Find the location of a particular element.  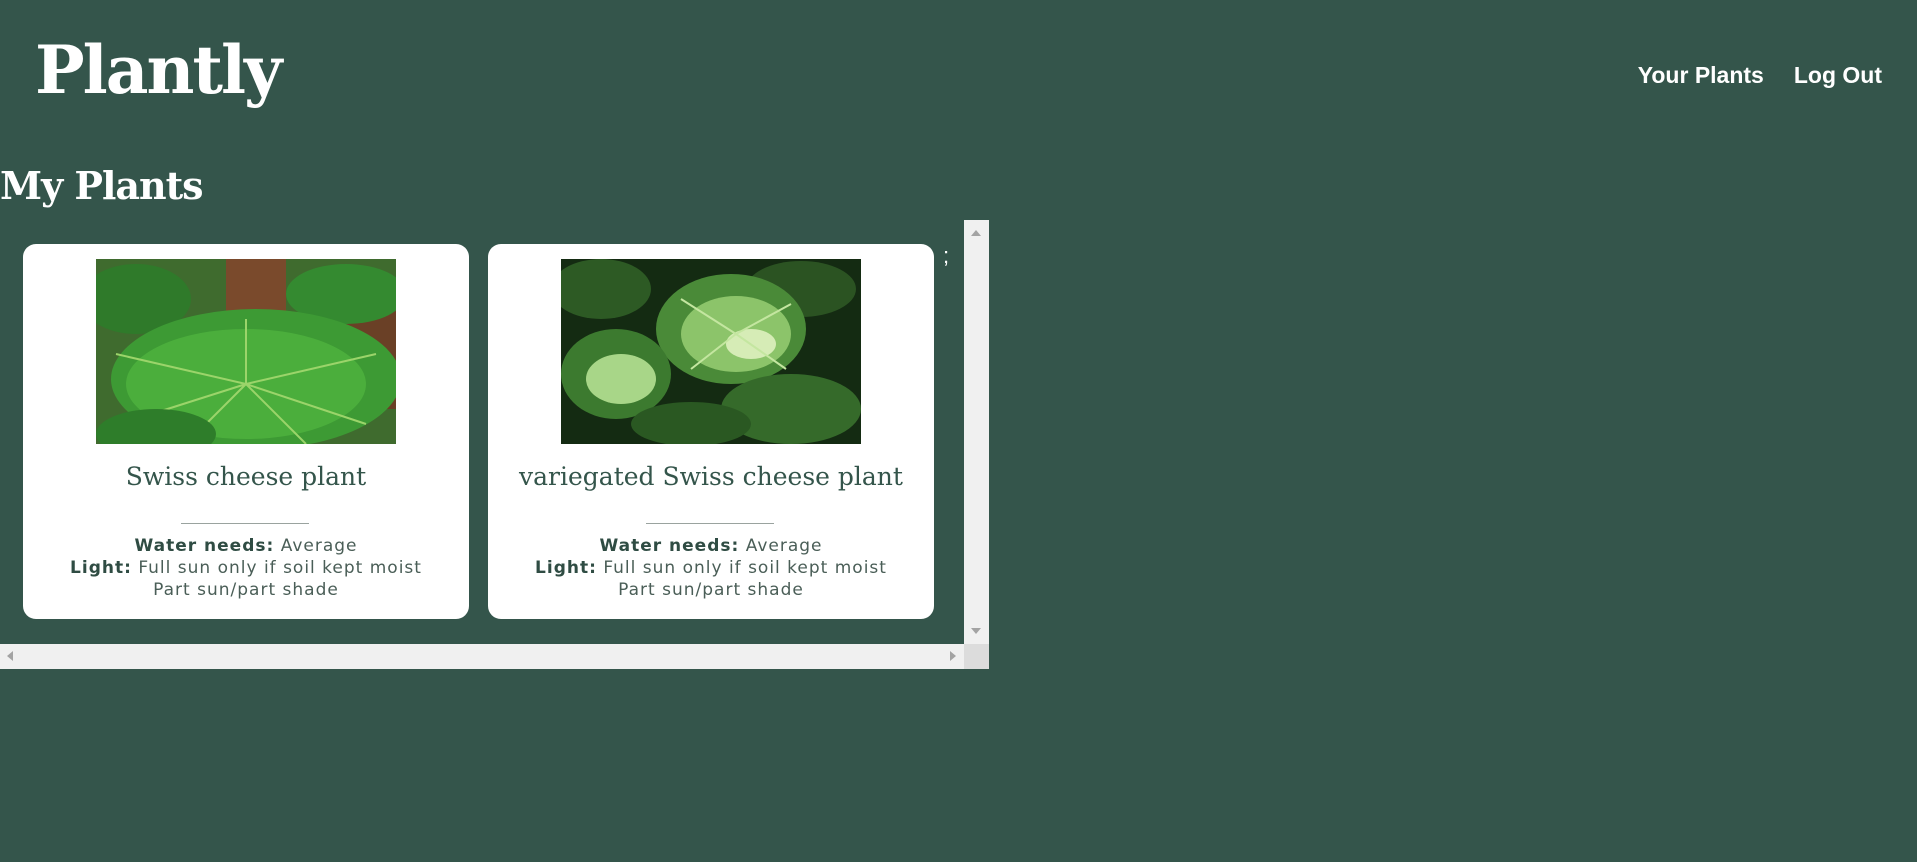

scroll-right-icon is located at coordinates (953, 656).